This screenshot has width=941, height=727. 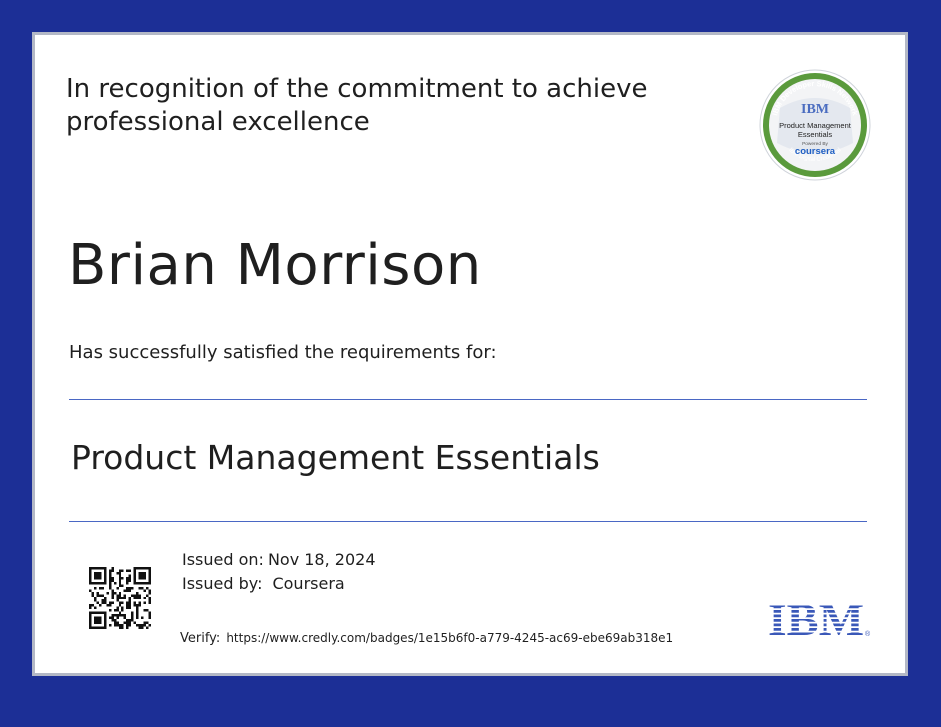 What do you see at coordinates (815, 134) in the screenshot?
I see `badge-title-line2: Essentials` at bounding box center [815, 134].